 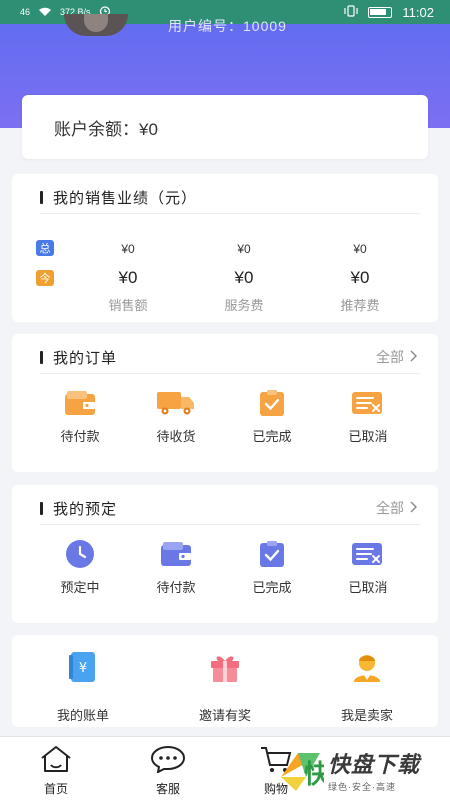 What do you see at coordinates (397, 357) in the screenshot?
I see `orders-all-link: 全部` at bounding box center [397, 357].